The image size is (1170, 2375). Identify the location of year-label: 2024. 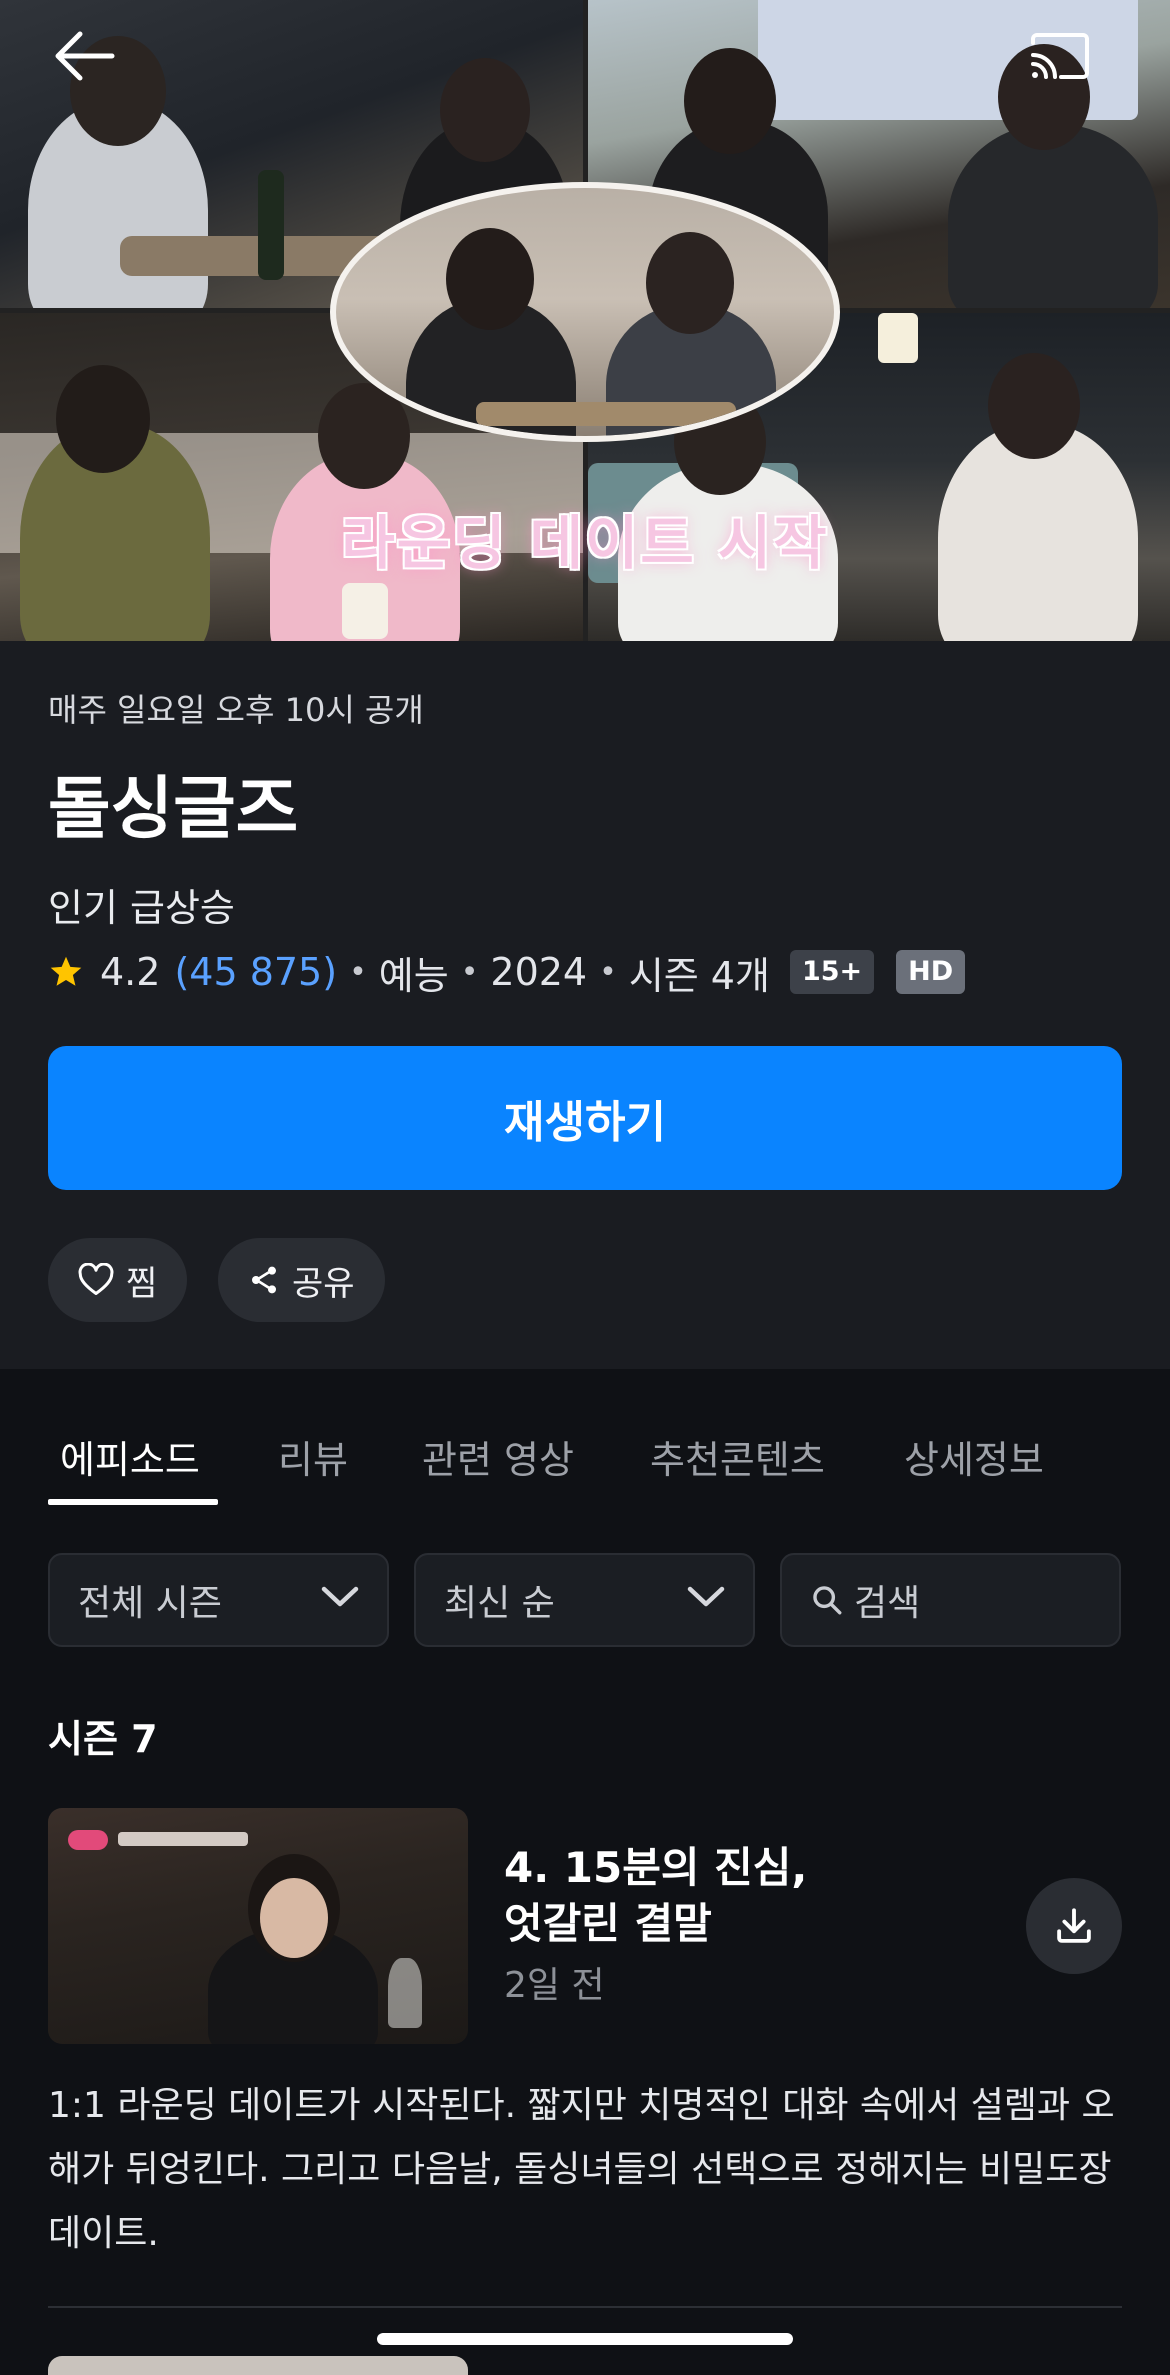
(539, 972).